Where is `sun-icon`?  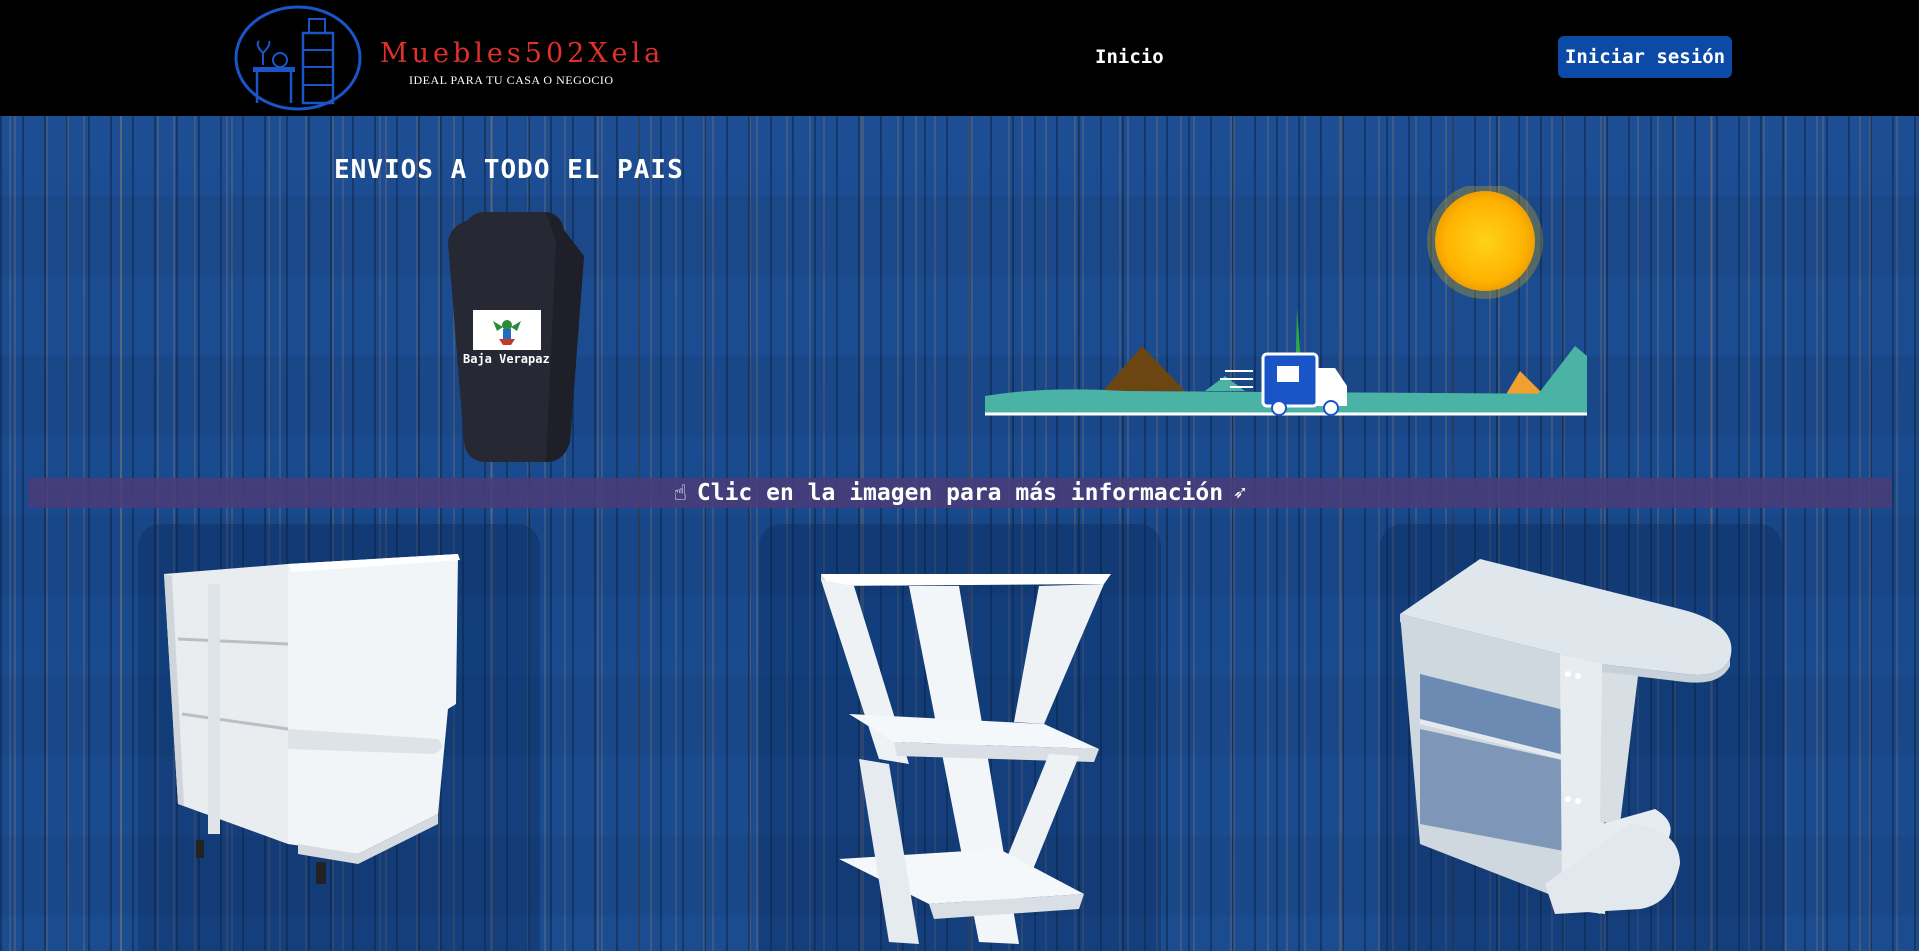 sun-icon is located at coordinates (1485, 241).